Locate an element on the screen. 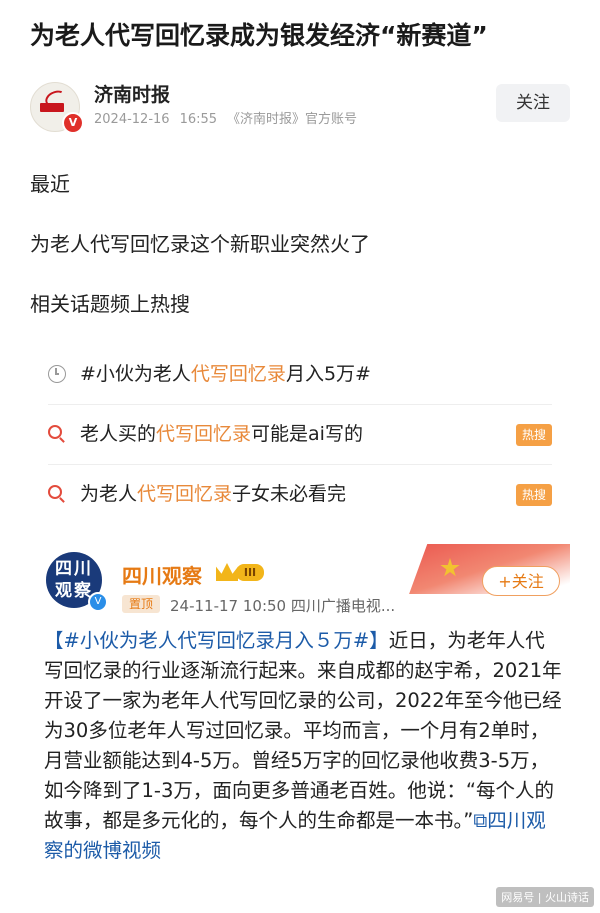 This screenshot has height=913, width=600. author-account: 《济南时报》官方账号 is located at coordinates (292, 119).